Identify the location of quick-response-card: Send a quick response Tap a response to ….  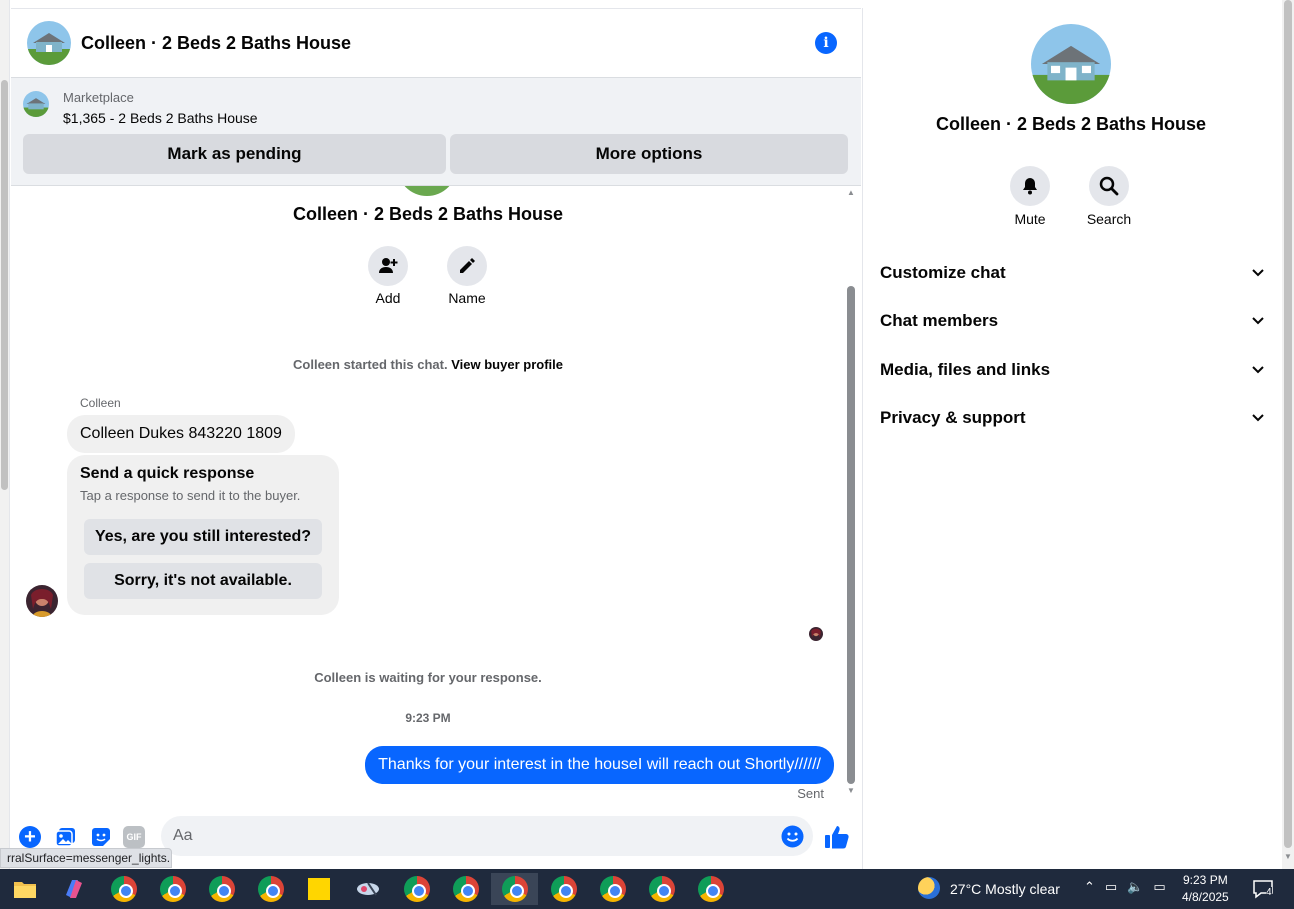
(203, 535).